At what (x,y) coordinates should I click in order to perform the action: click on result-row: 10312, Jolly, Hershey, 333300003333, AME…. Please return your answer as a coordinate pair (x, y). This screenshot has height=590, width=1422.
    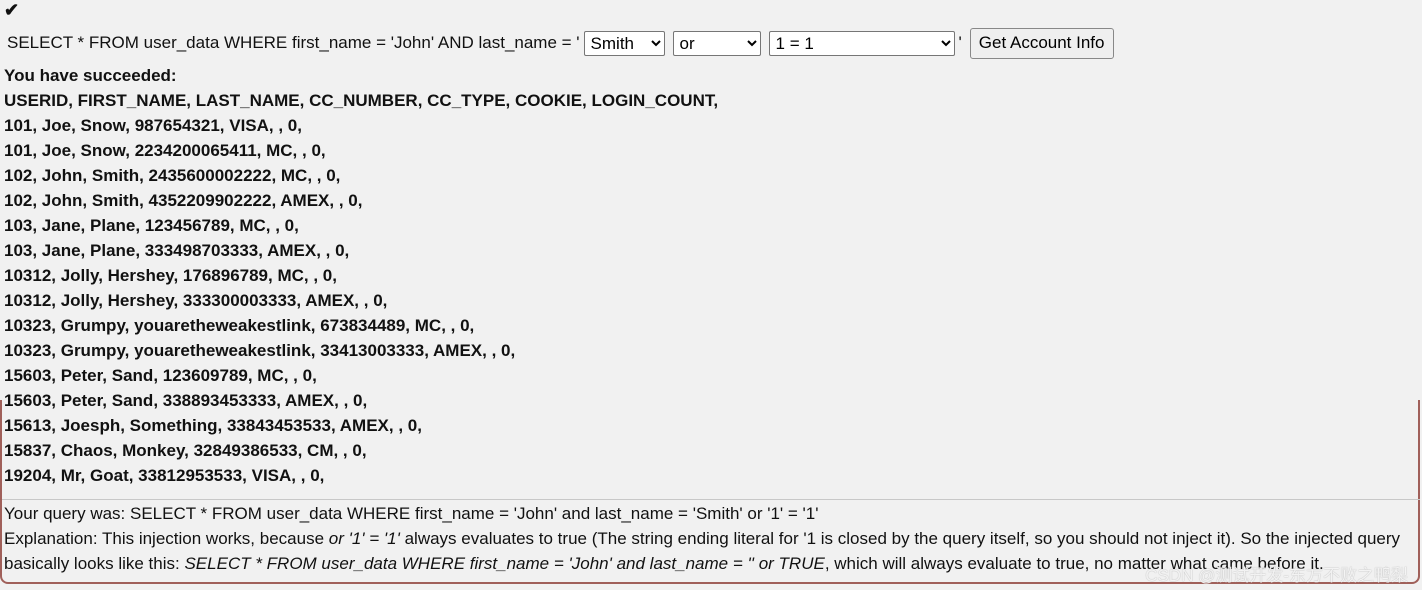
    Looking at the image, I should click on (196, 300).